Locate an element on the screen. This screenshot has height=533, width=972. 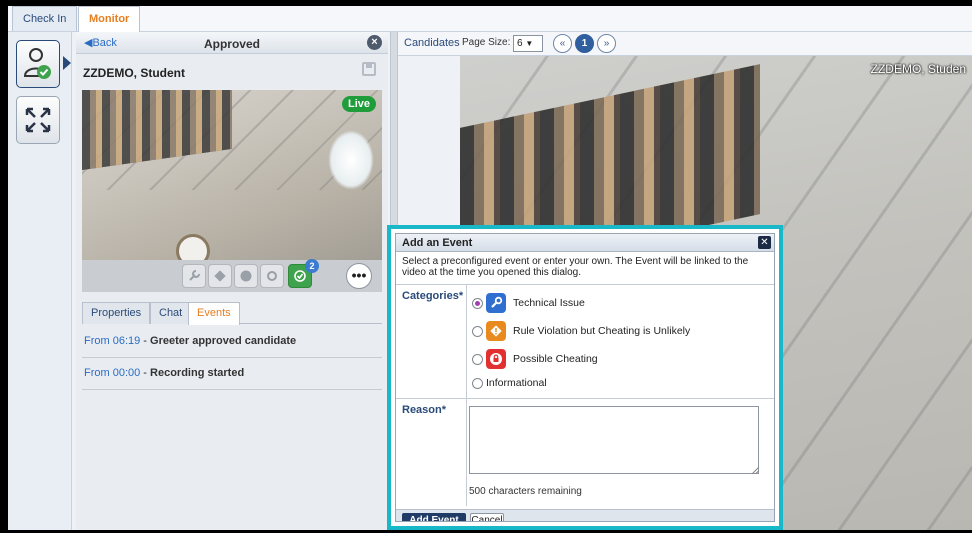
tab-properties: Properties is located at coordinates (116, 313).